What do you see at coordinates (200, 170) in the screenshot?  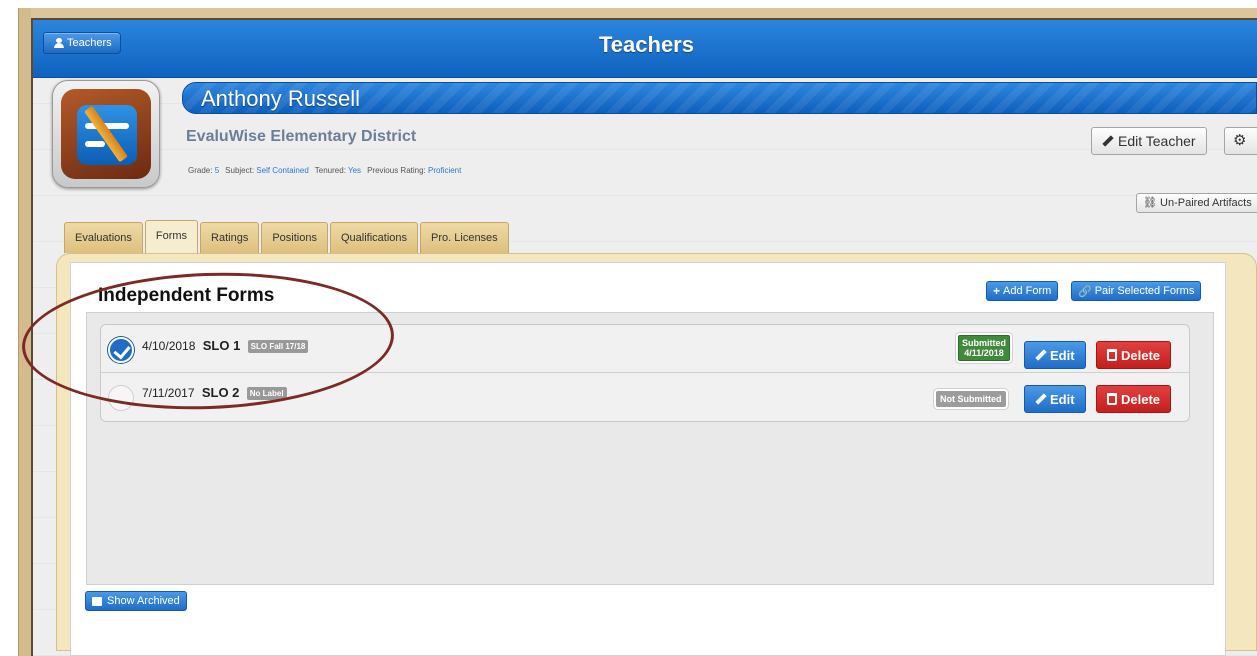 I see `meta-label: Grade:` at bounding box center [200, 170].